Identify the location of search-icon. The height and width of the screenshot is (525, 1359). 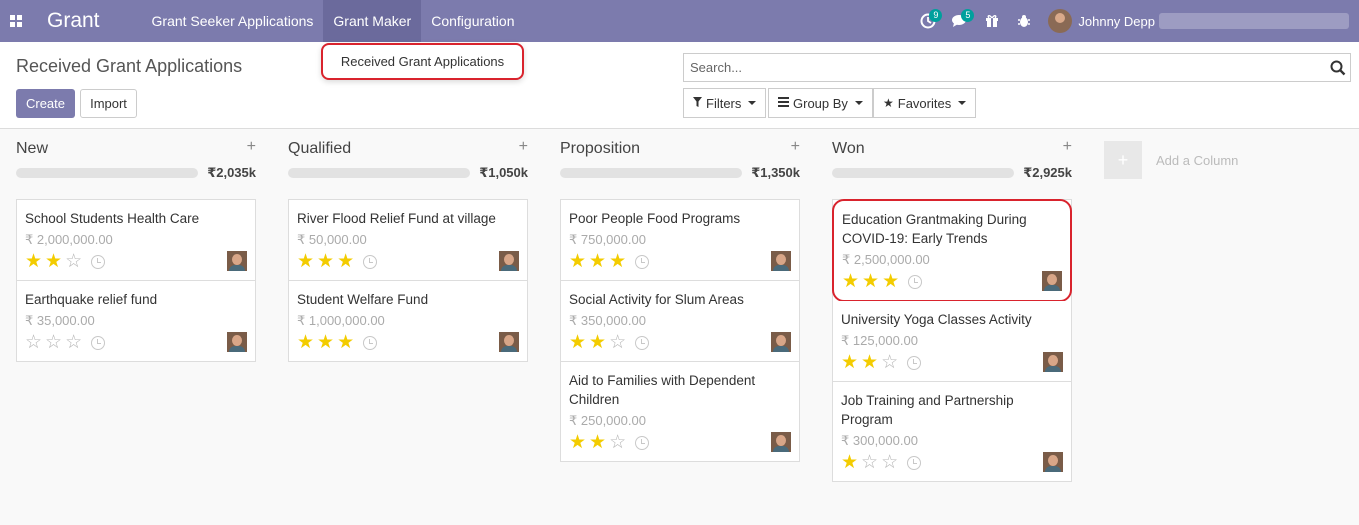
(1338, 68).